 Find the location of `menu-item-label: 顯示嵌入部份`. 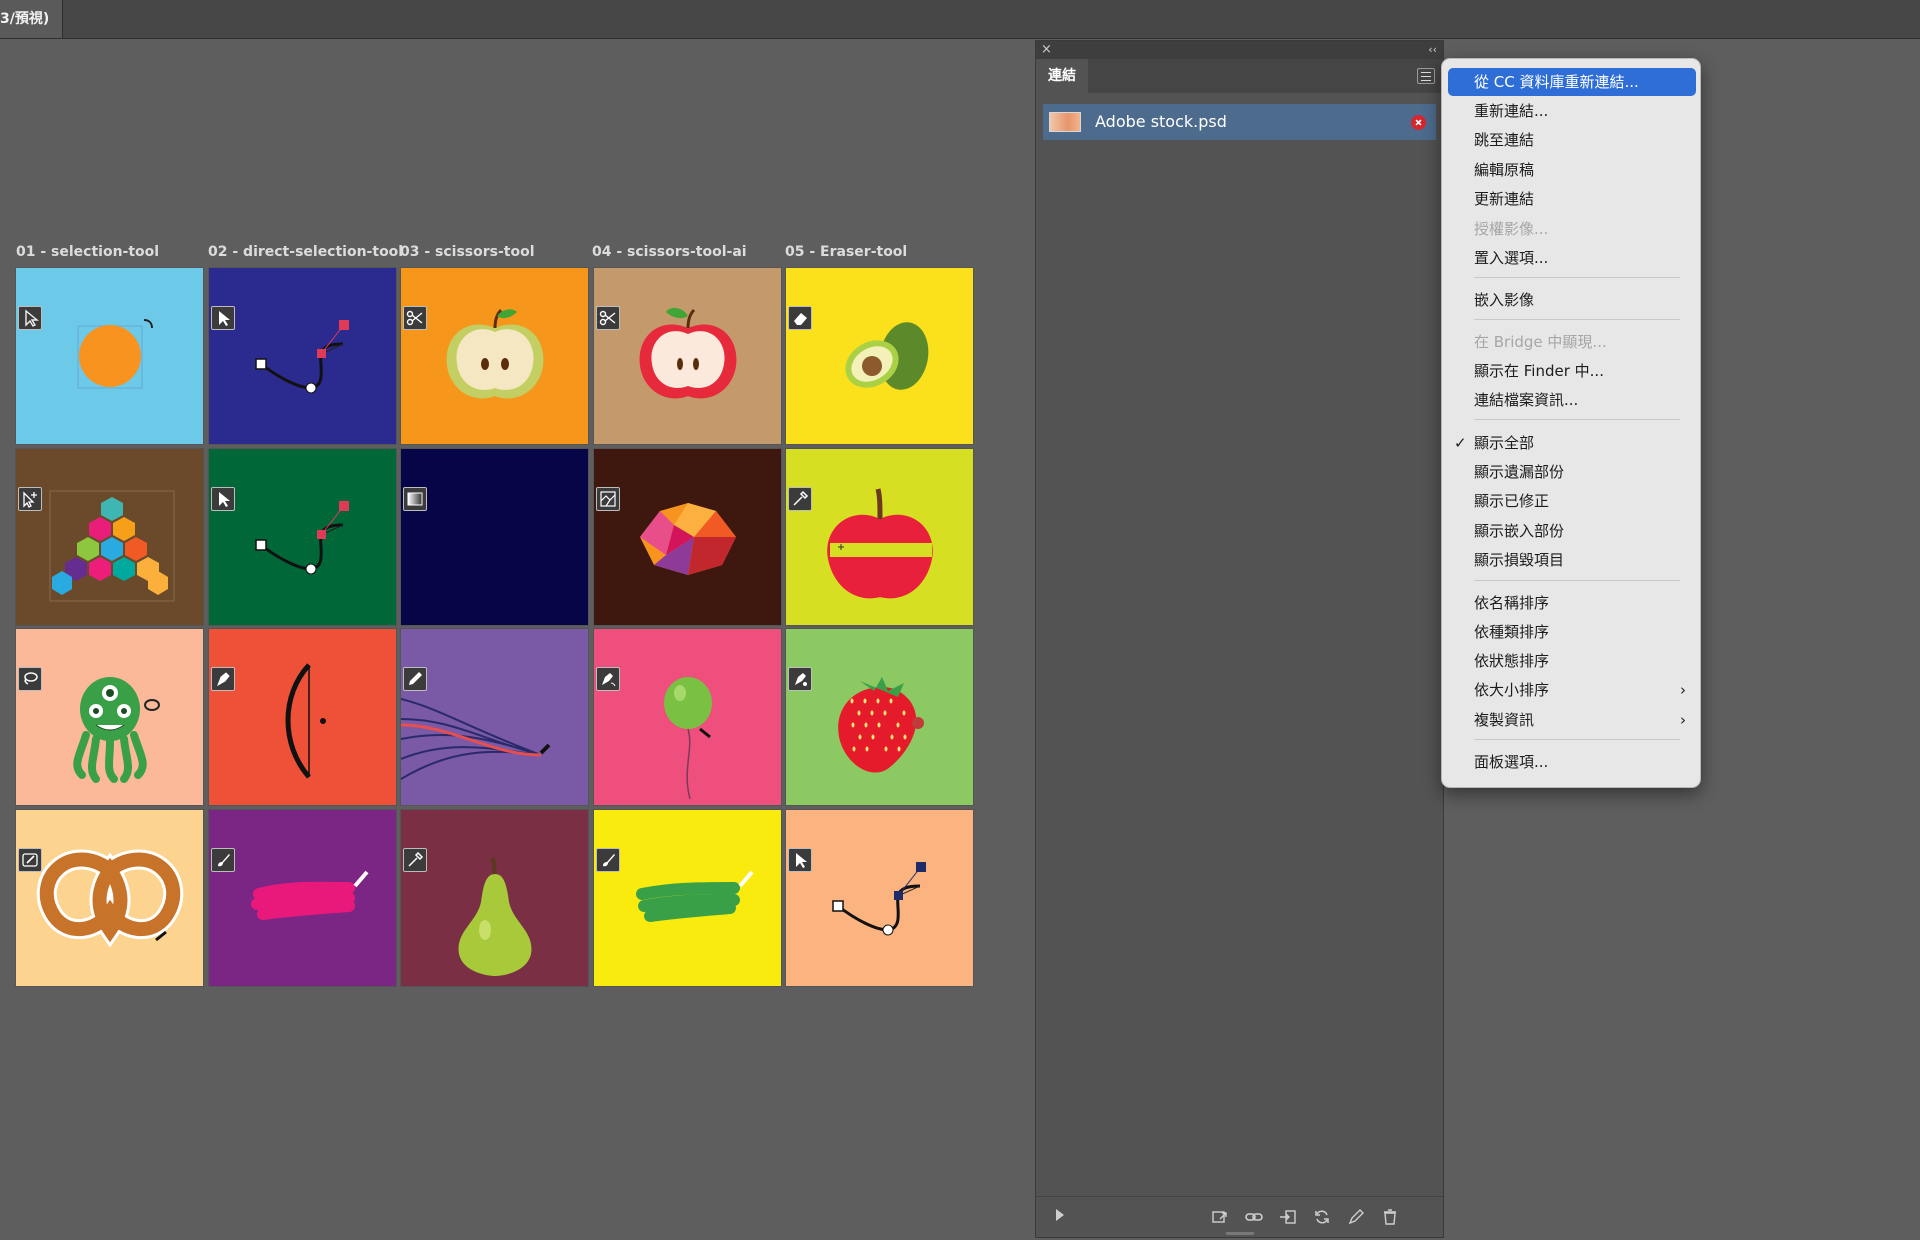

menu-item-label: 顯示嵌入部份 is located at coordinates (1519, 531).